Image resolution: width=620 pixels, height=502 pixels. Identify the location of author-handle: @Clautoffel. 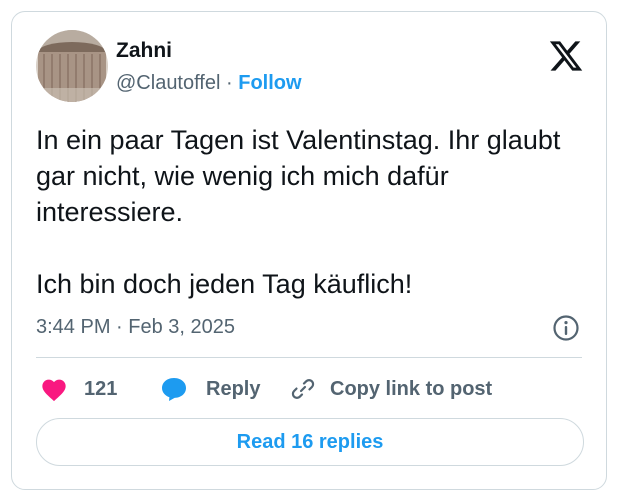
(168, 83).